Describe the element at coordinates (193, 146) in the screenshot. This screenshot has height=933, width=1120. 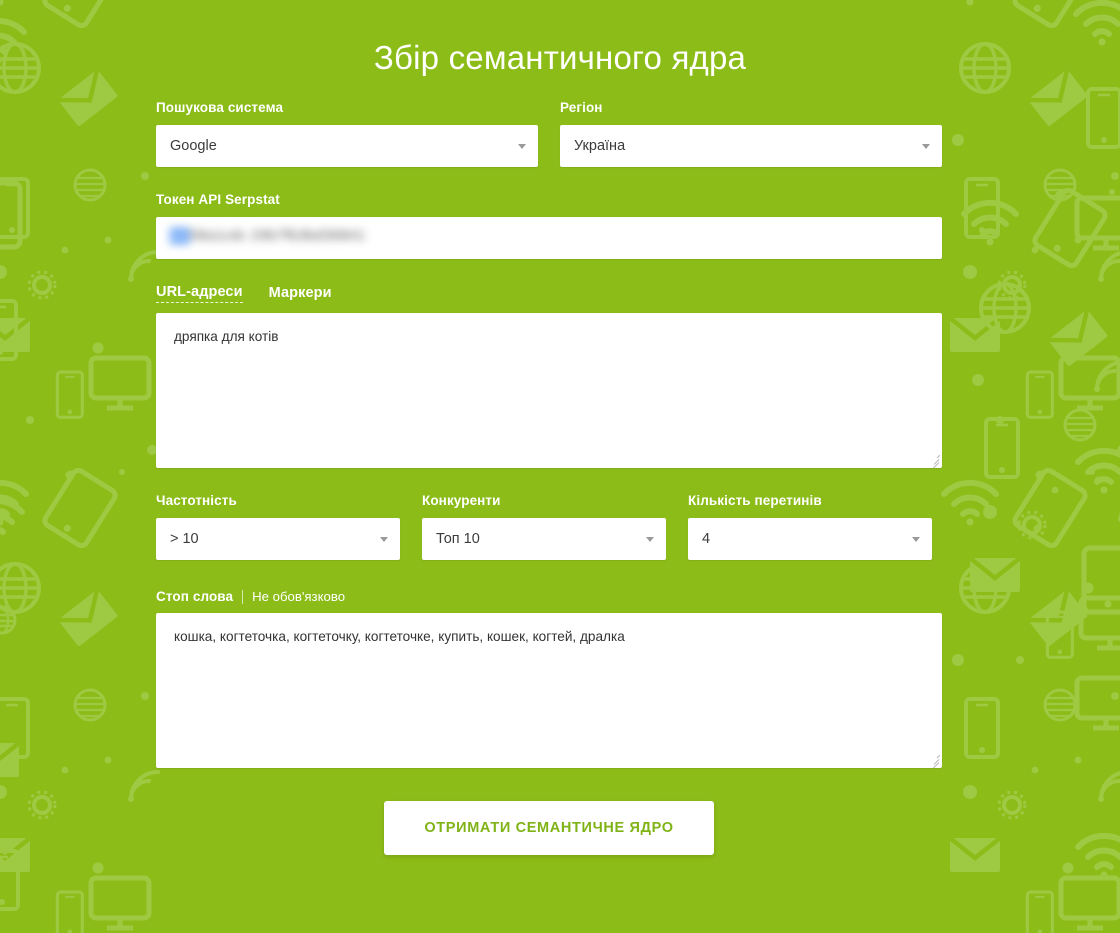
I see `search-engine-value: Google` at that location.